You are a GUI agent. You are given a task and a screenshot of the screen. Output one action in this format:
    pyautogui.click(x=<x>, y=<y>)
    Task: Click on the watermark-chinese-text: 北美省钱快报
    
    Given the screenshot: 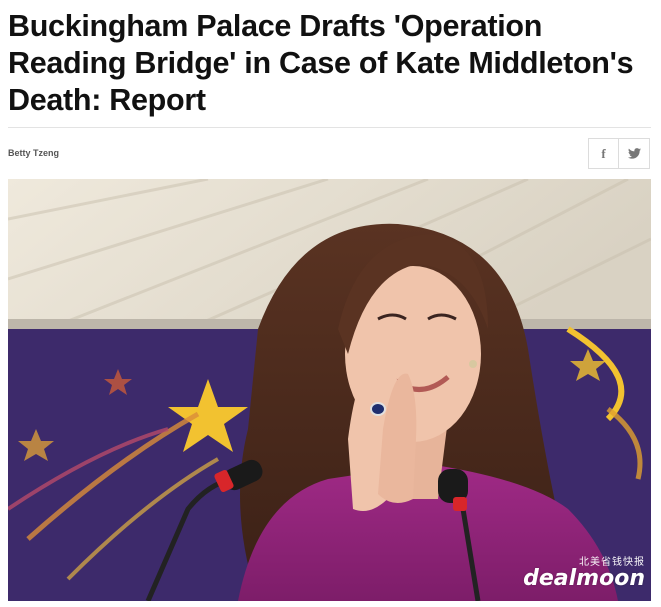 What is the action you would take?
    pyautogui.click(x=612, y=562)
    